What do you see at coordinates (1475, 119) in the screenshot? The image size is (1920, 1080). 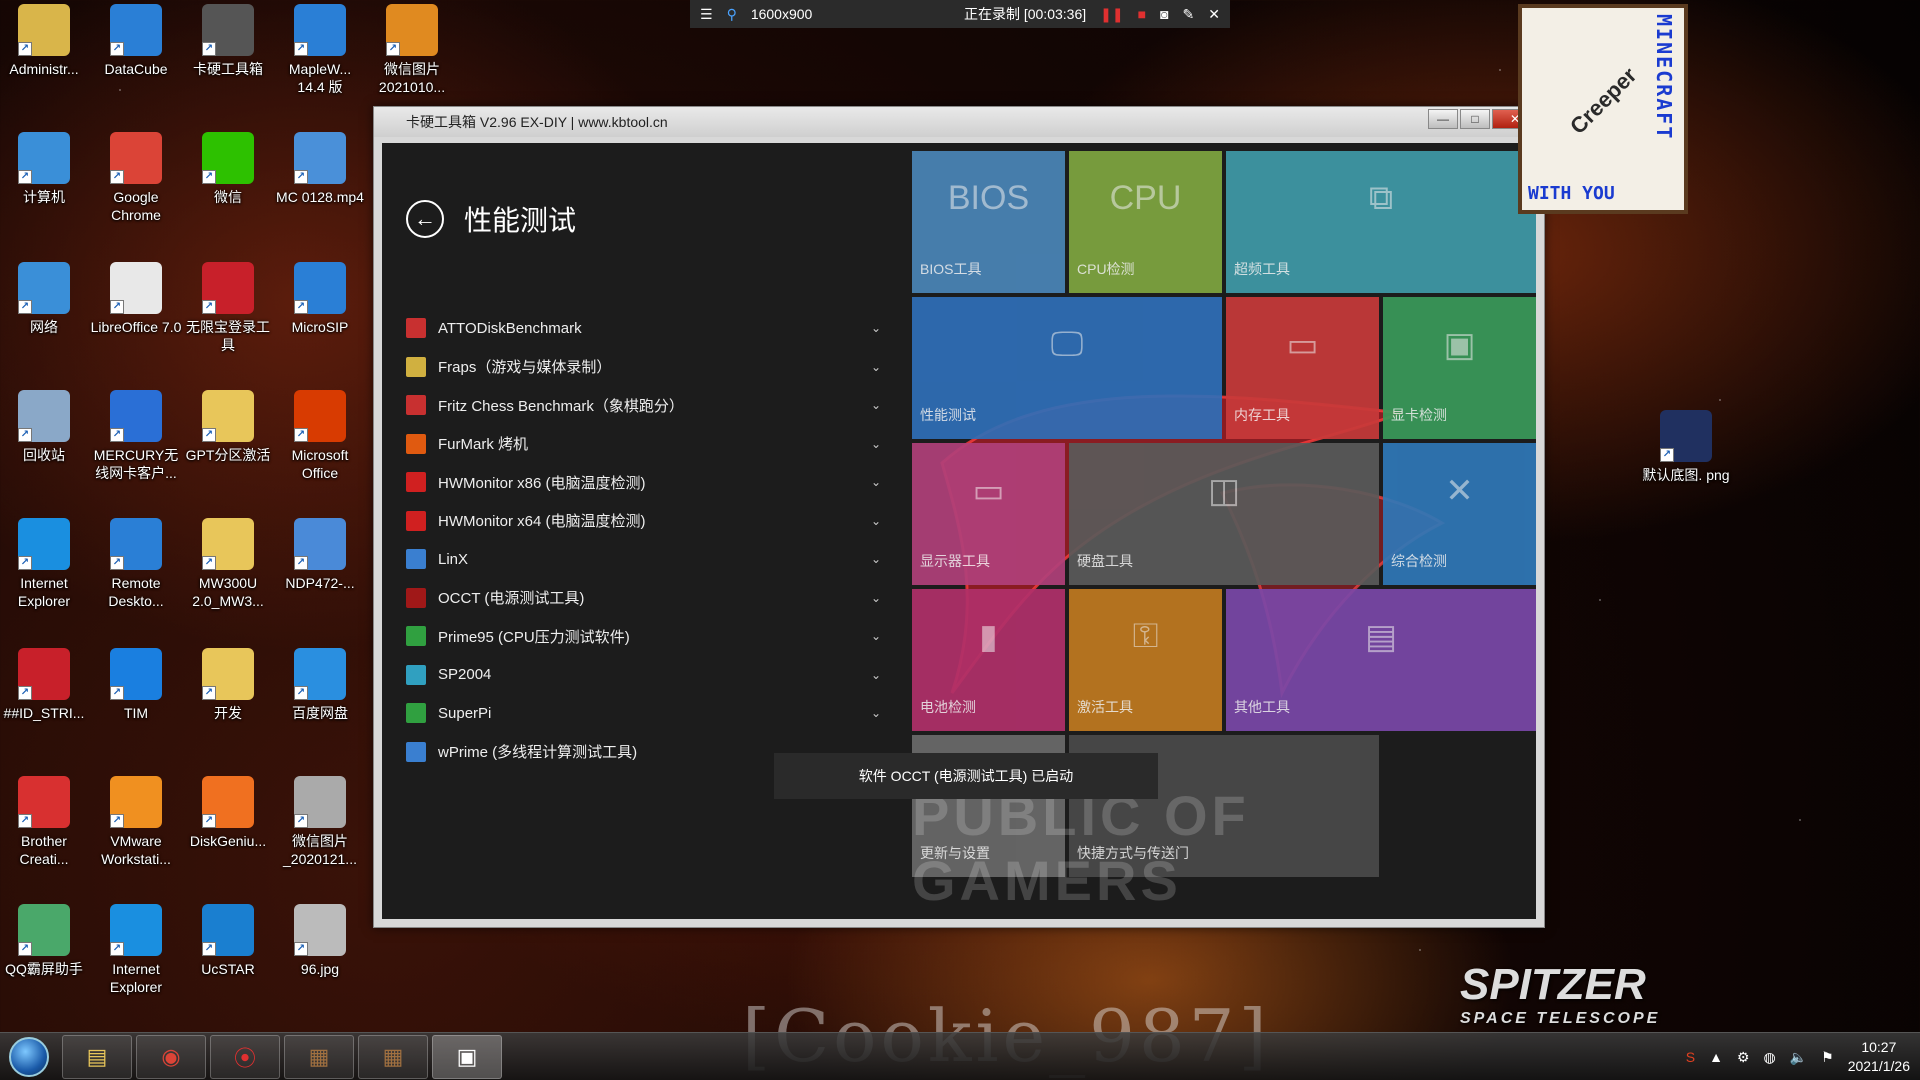 I see `maximize-button: □` at bounding box center [1475, 119].